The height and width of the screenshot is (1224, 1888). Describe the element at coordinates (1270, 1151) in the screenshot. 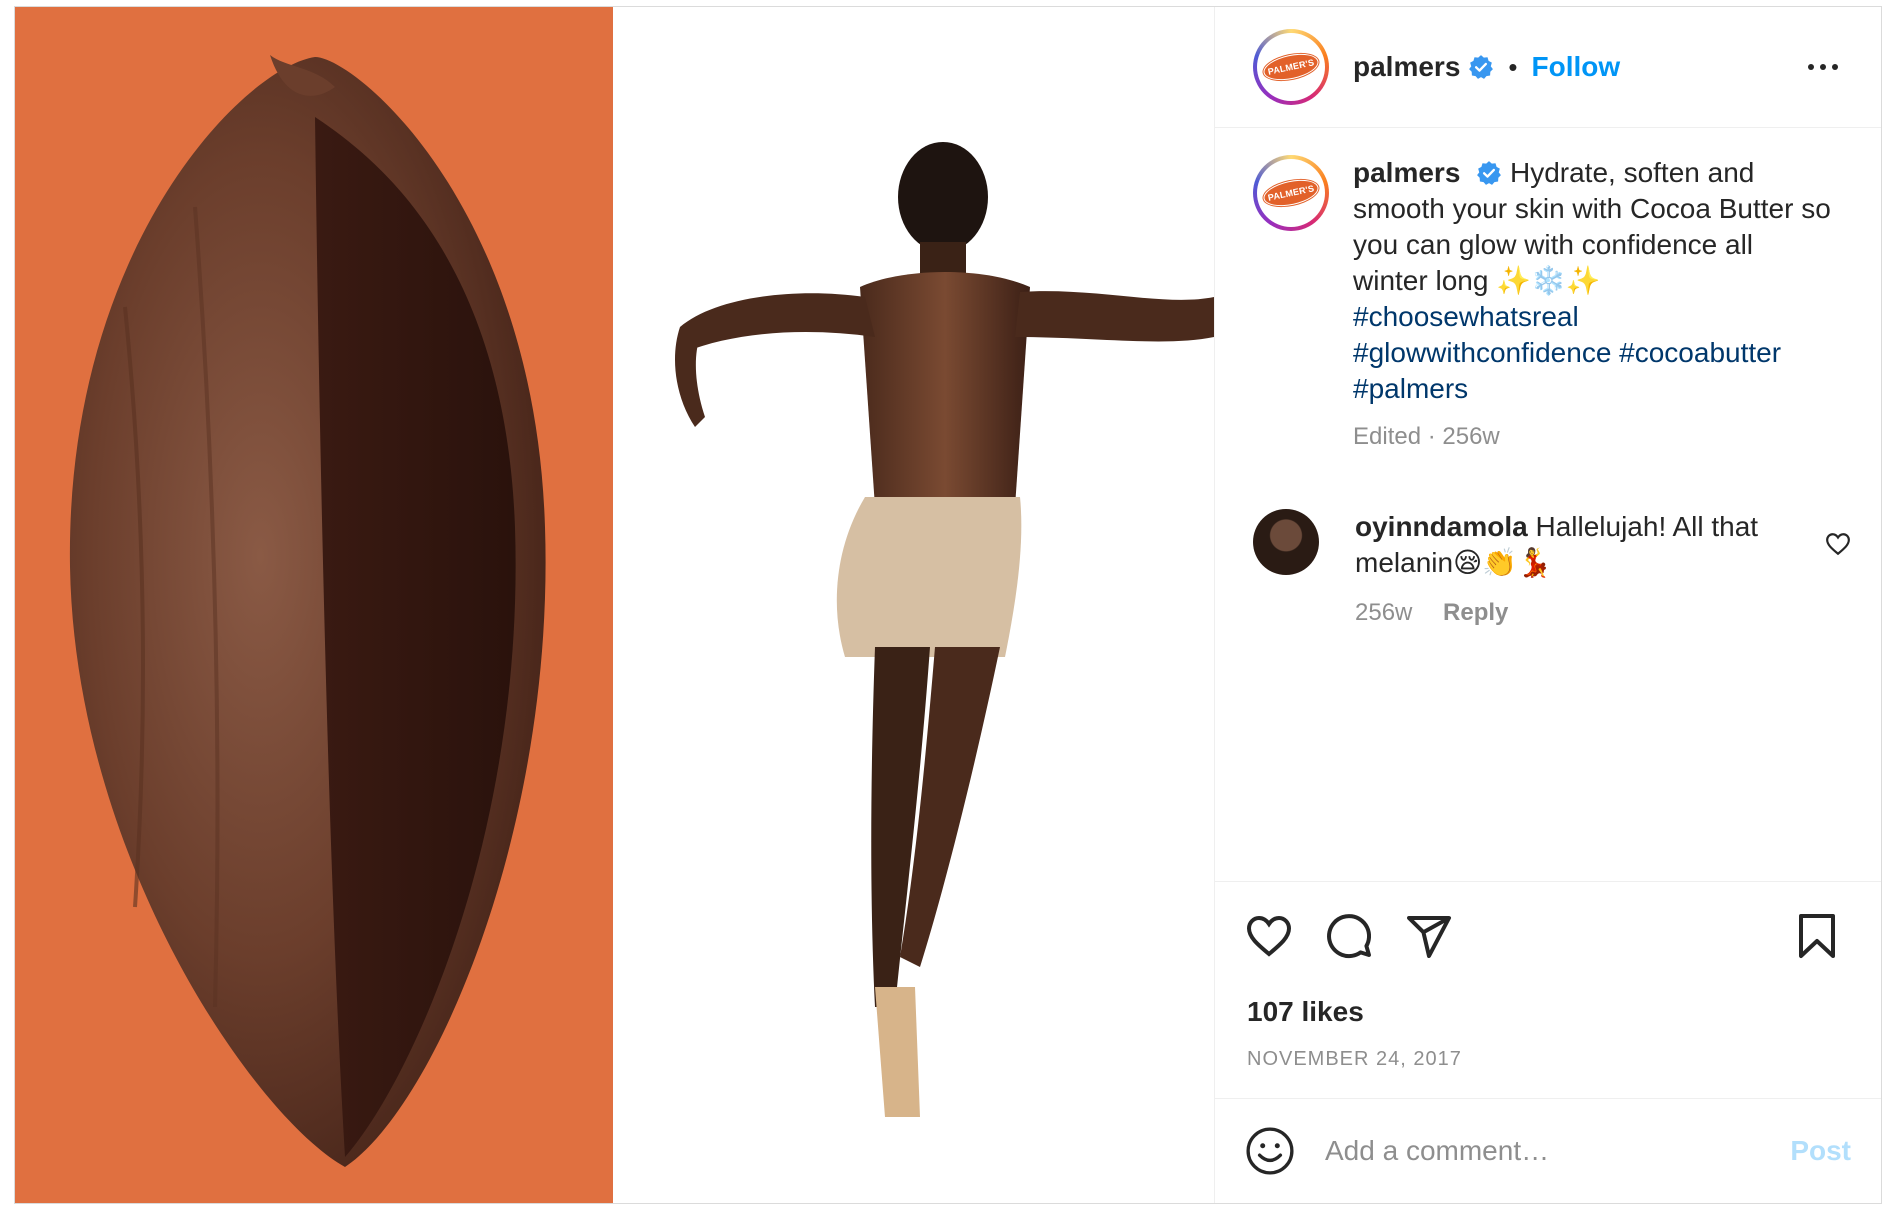

I see `emoji-smile-icon` at that location.